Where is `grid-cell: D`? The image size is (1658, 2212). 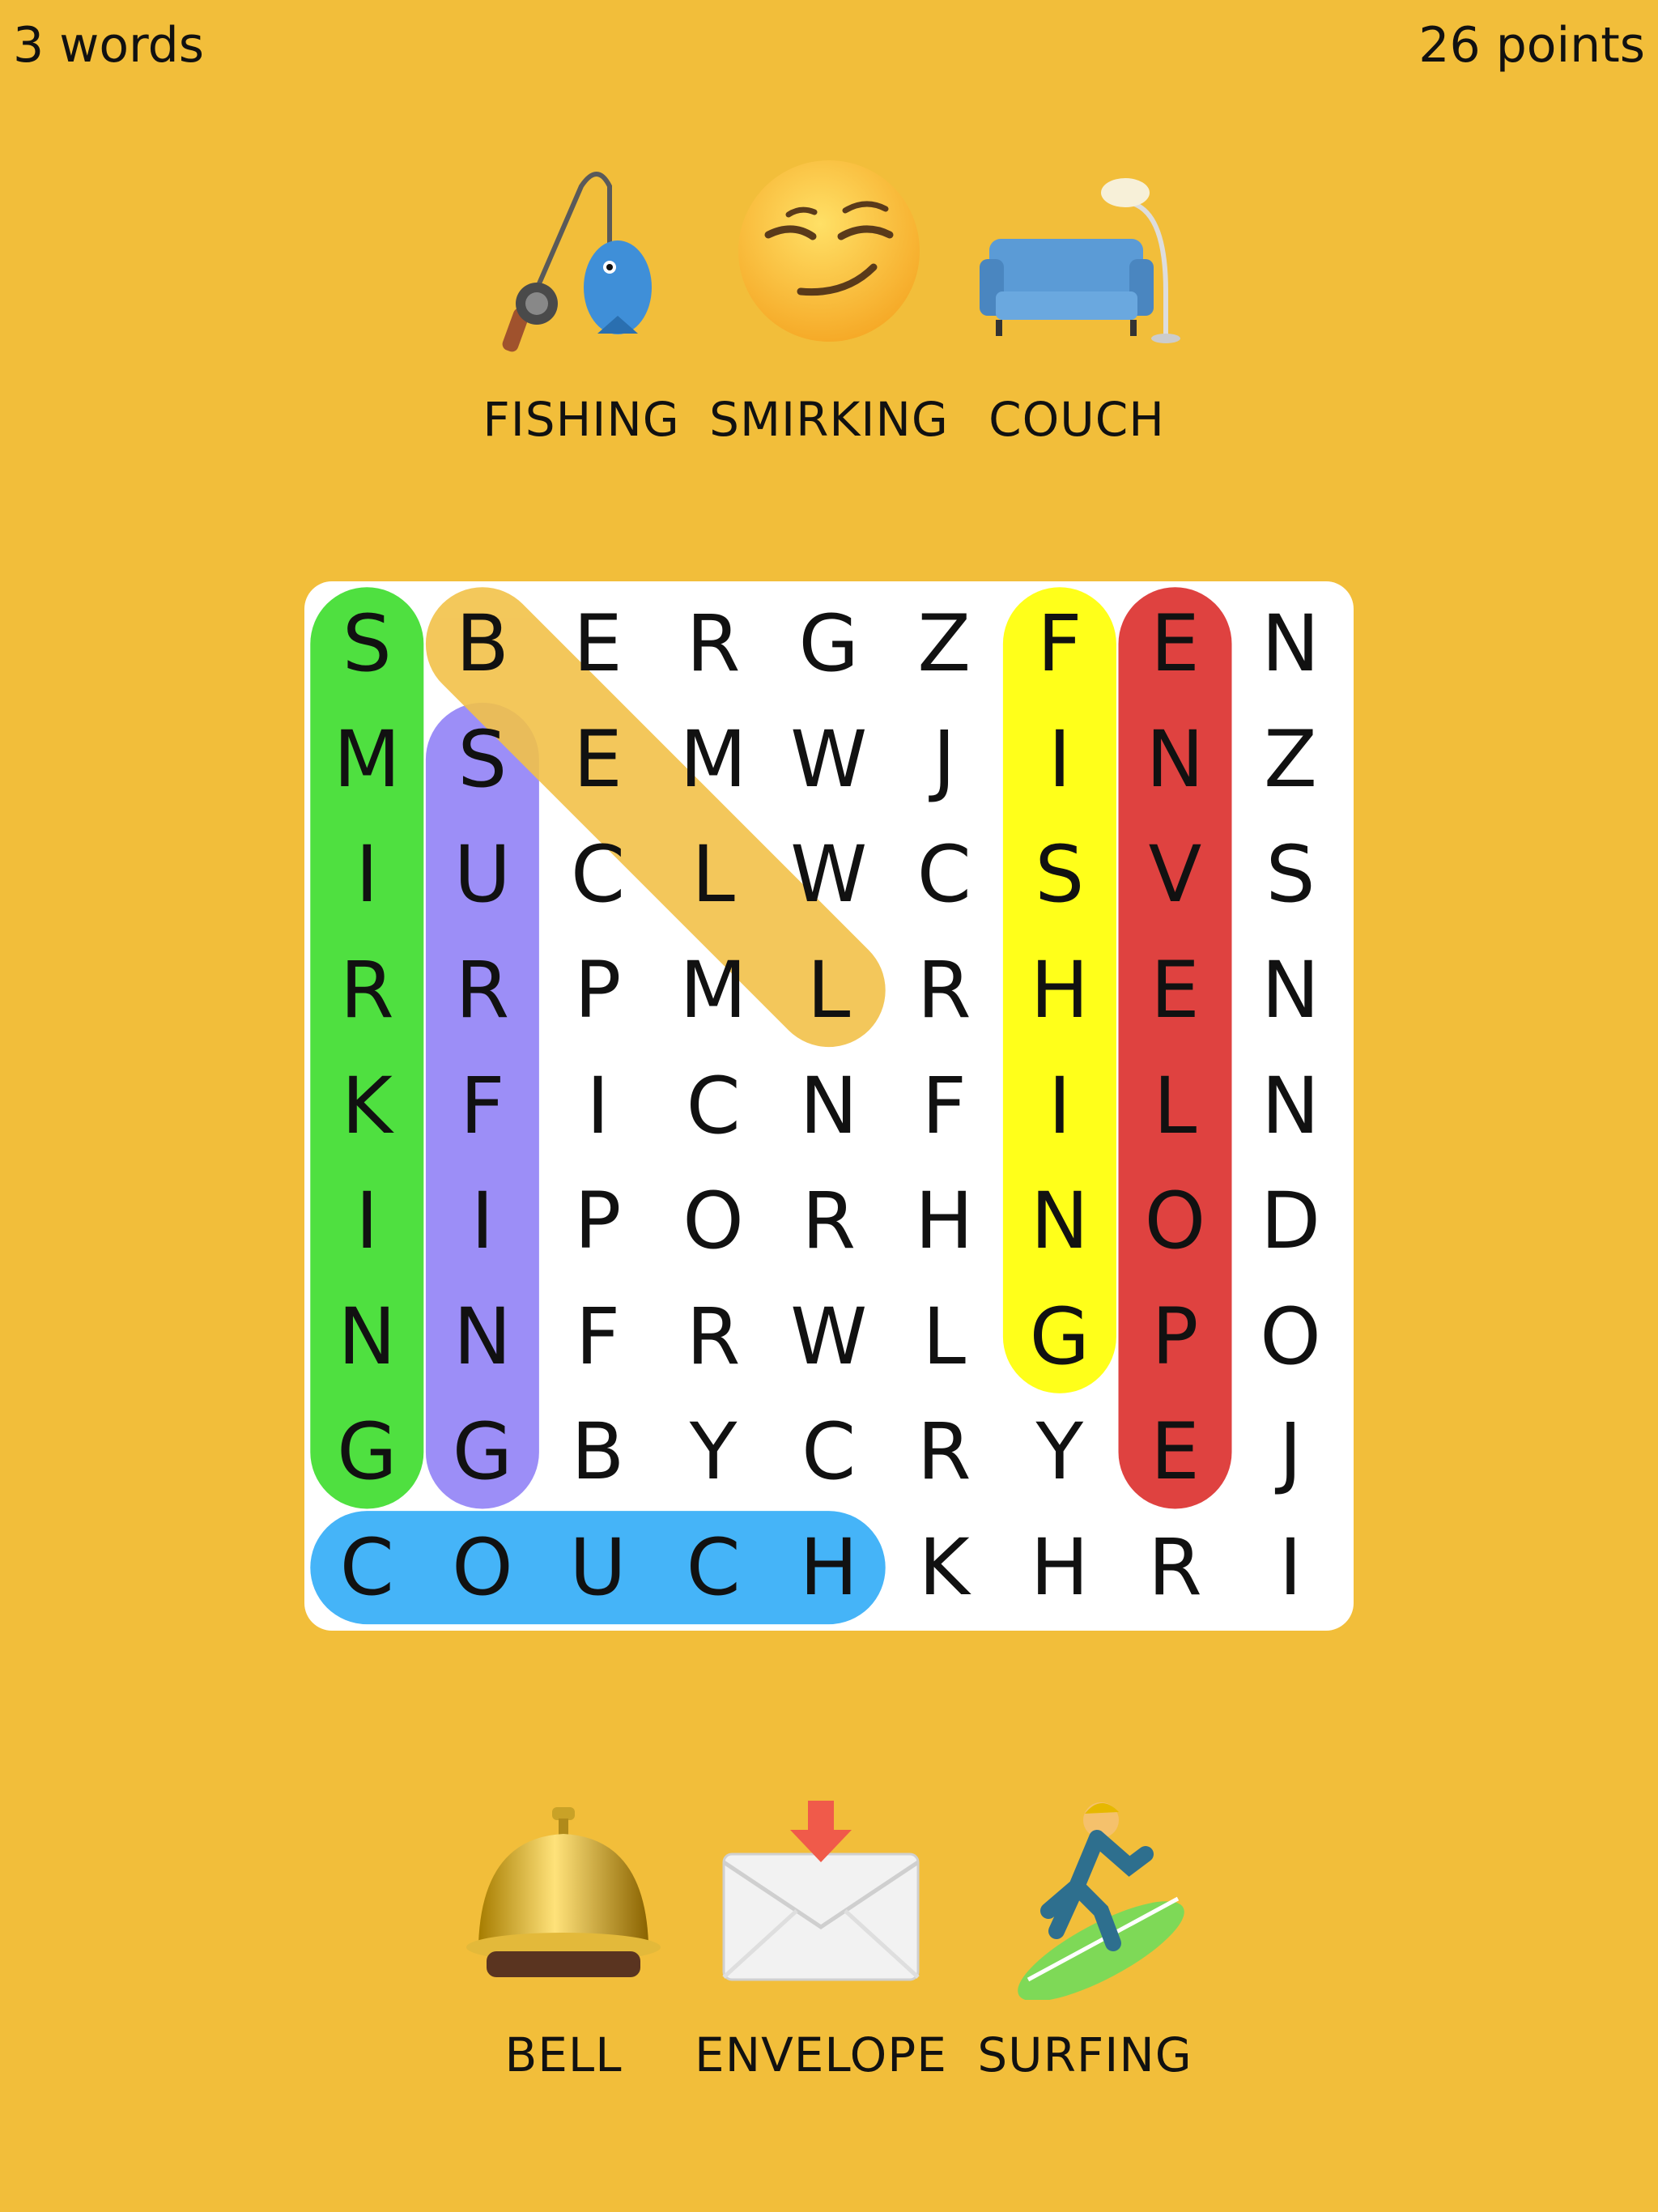 grid-cell: D is located at coordinates (1291, 1221).